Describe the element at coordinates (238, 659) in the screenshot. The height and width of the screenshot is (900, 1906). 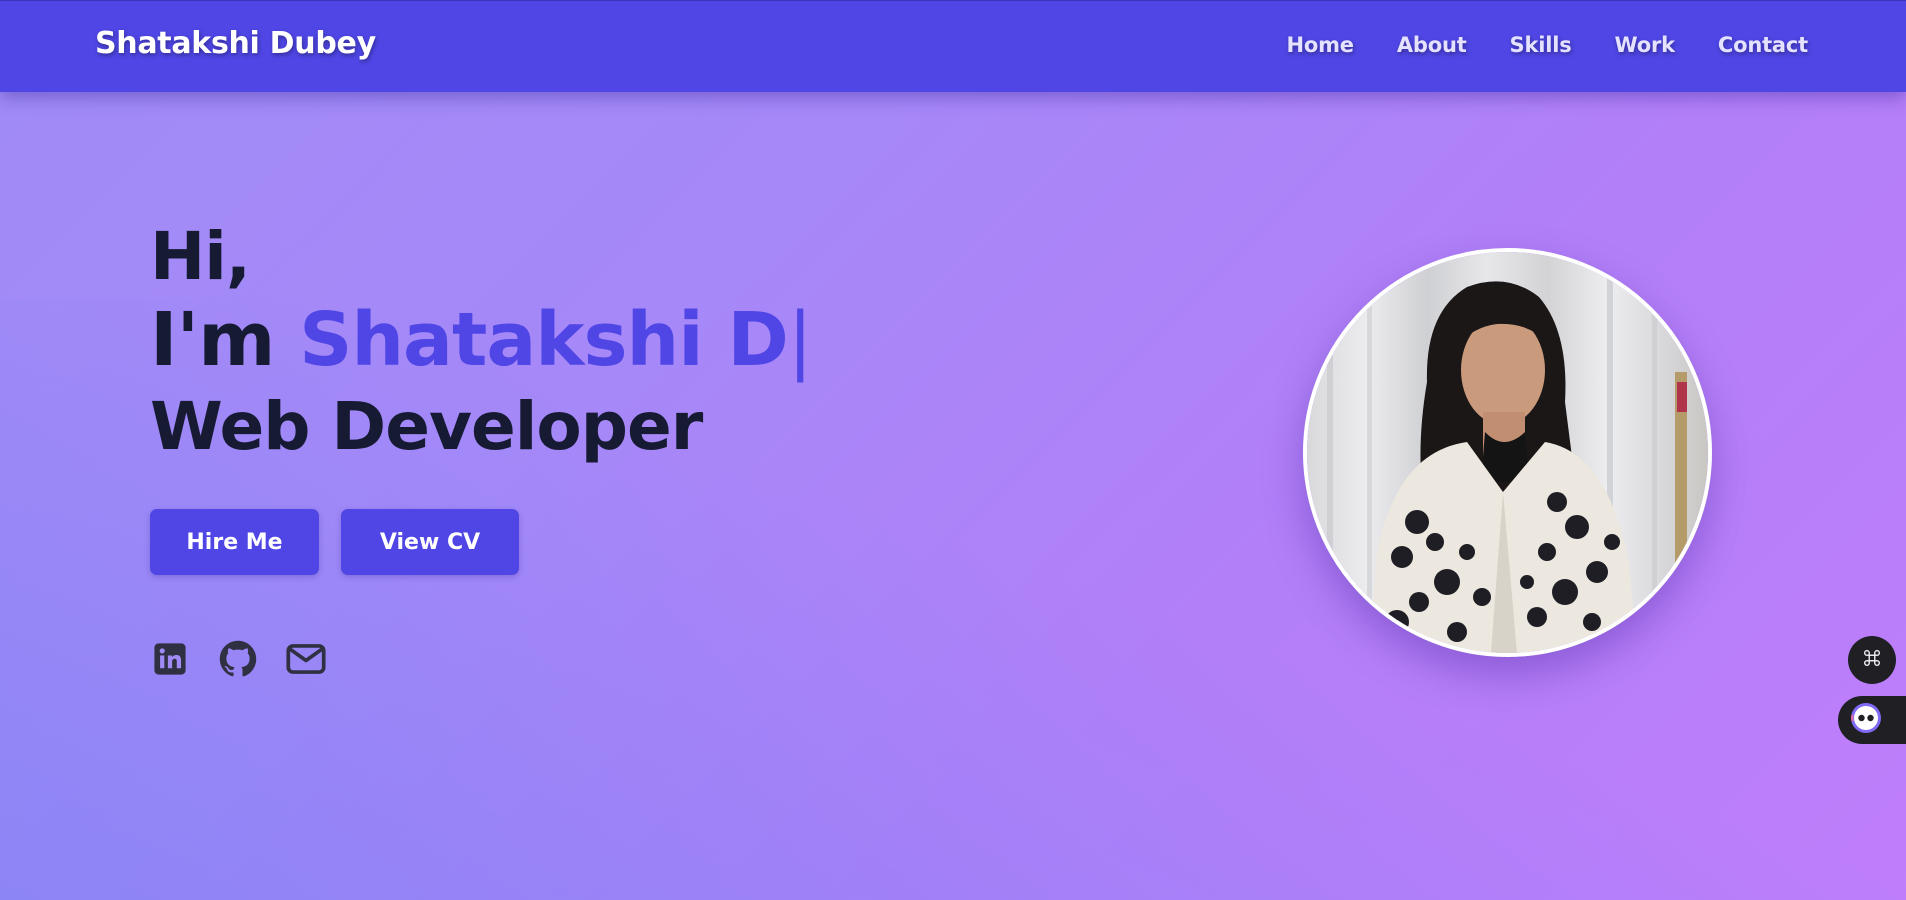
I see `github-icon` at that location.